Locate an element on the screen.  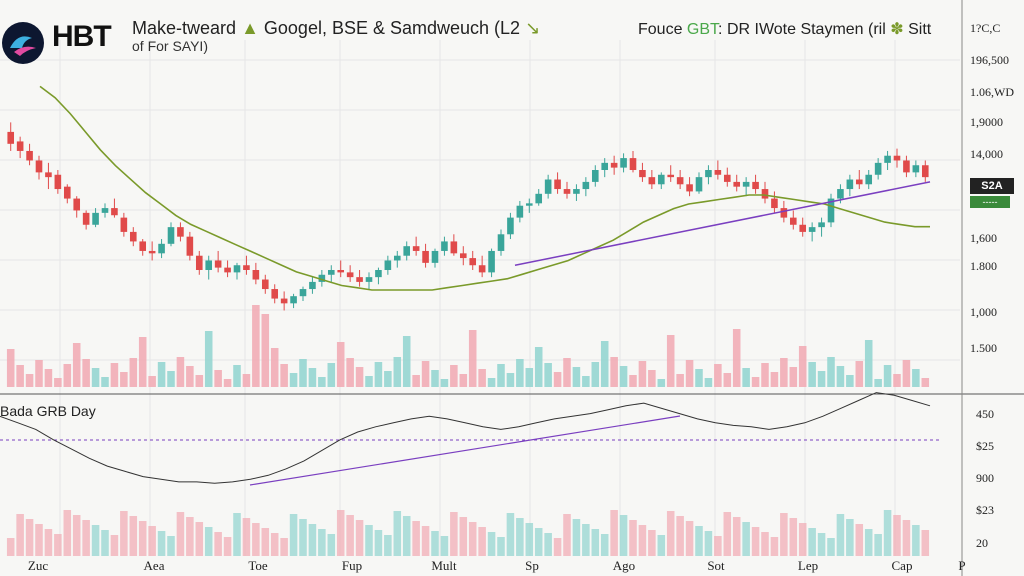
logo-text: HBT is located at coordinates (82, 36).